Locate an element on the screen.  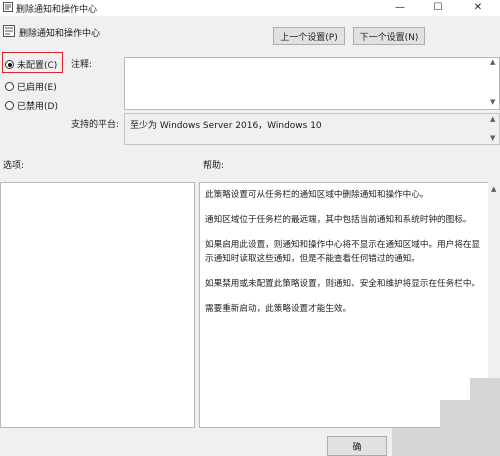
radio-enabled: 已启用(E) is located at coordinates (31, 86).